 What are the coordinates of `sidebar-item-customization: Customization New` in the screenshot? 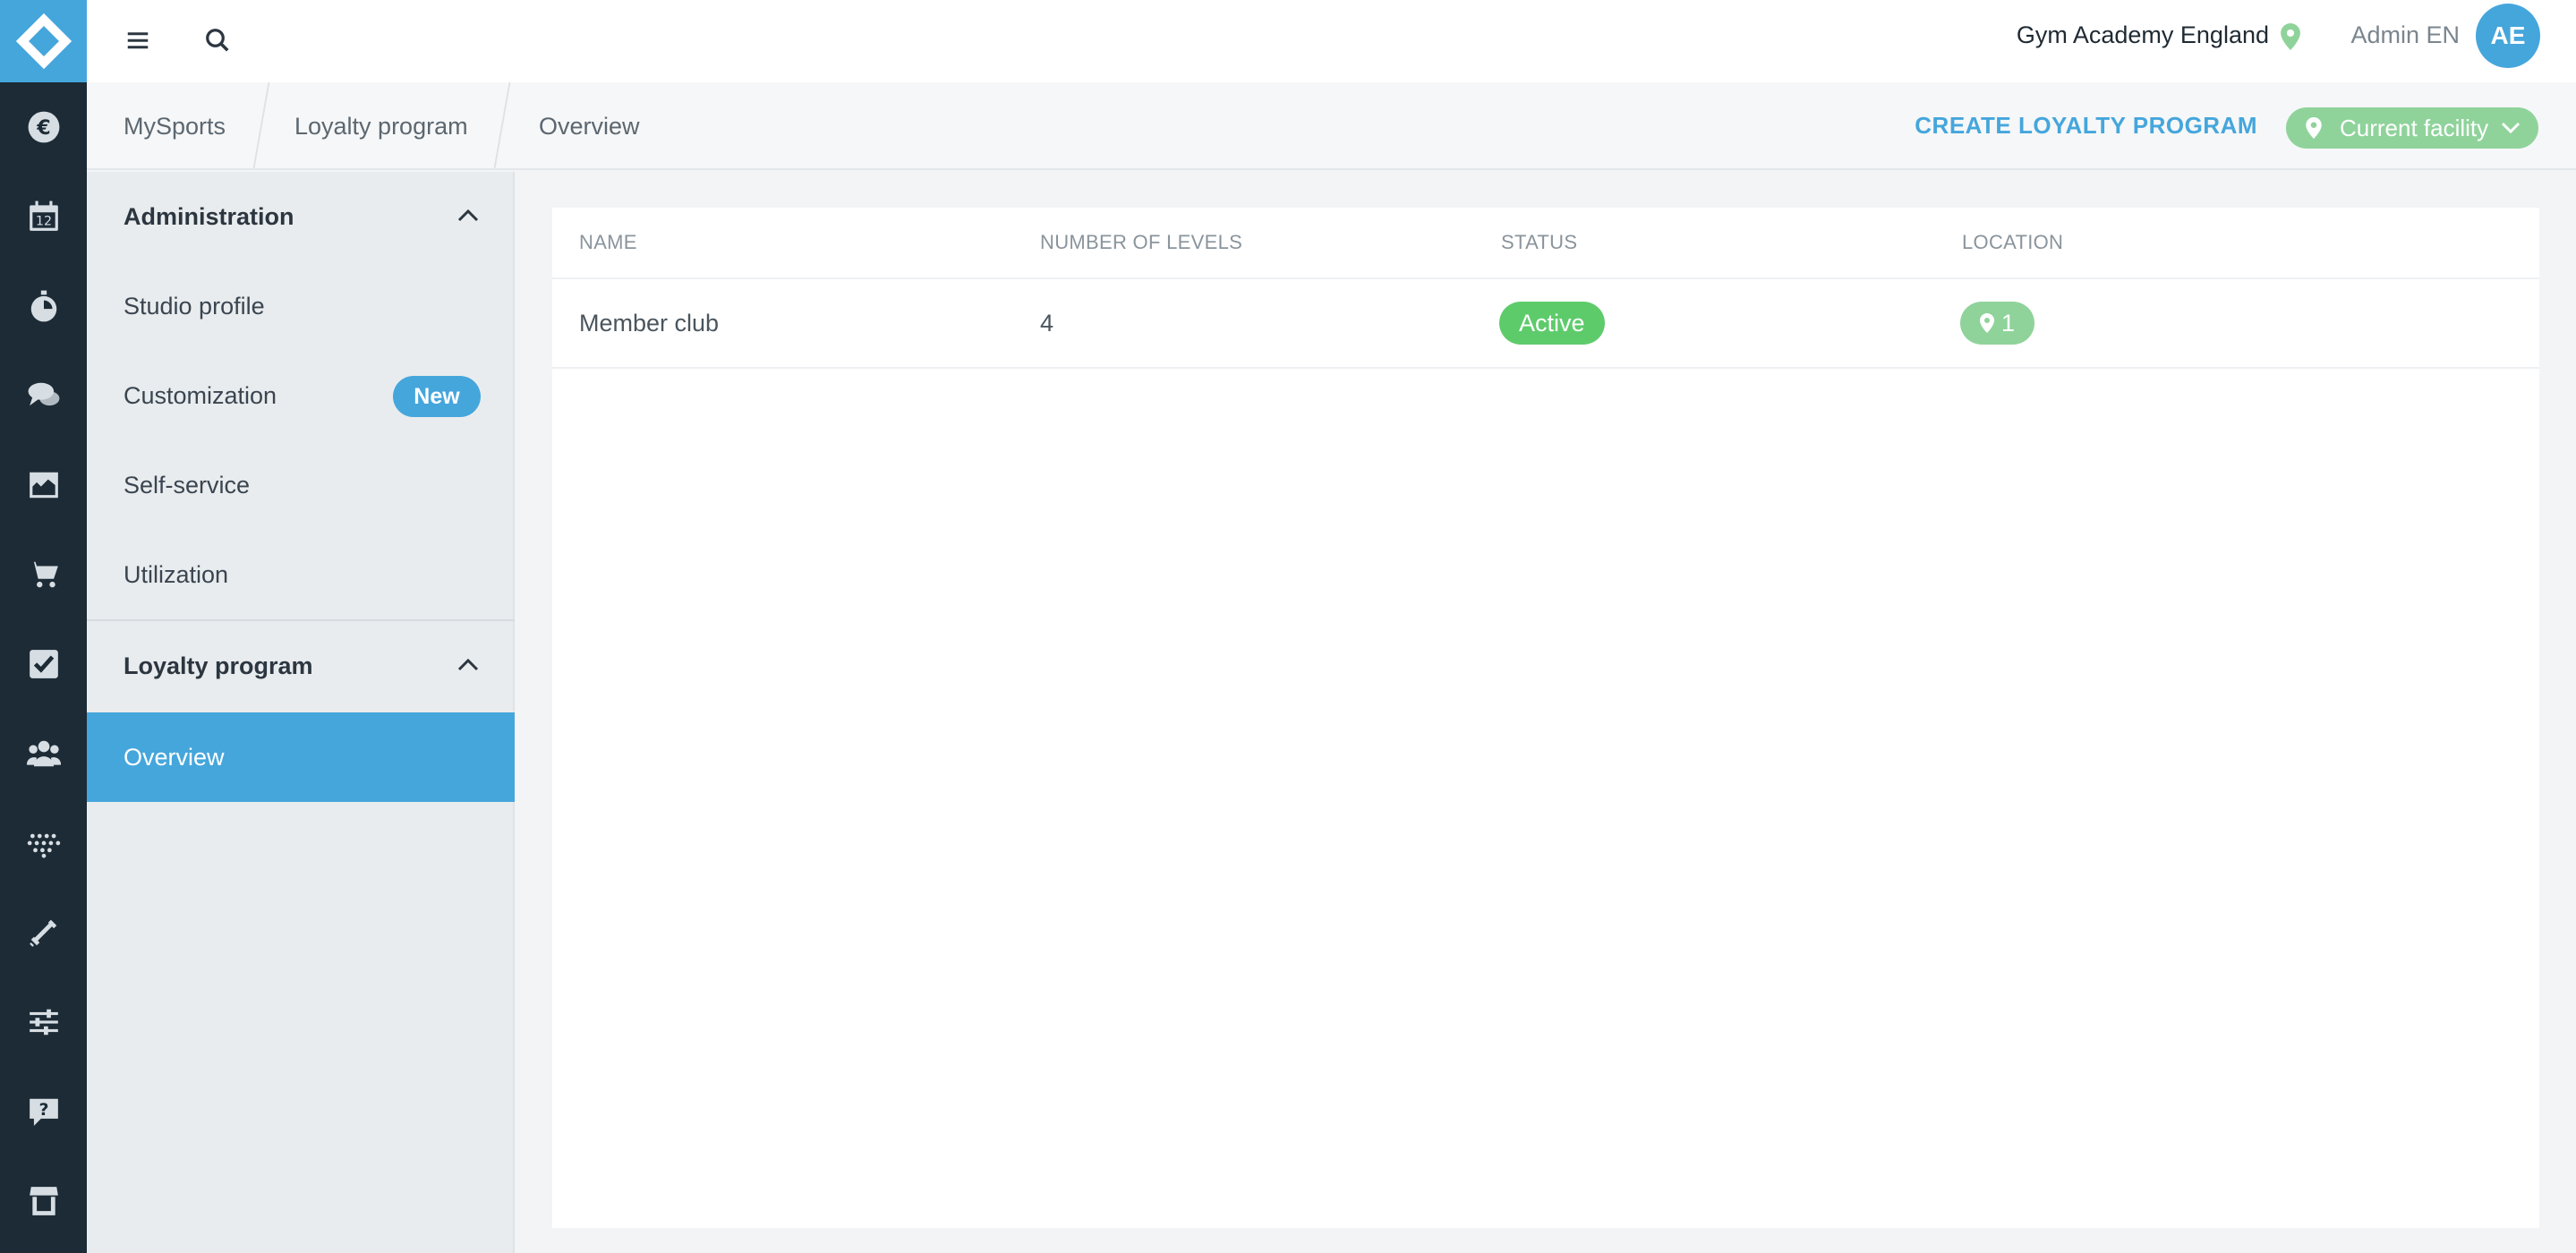 It's located at (301, 395).